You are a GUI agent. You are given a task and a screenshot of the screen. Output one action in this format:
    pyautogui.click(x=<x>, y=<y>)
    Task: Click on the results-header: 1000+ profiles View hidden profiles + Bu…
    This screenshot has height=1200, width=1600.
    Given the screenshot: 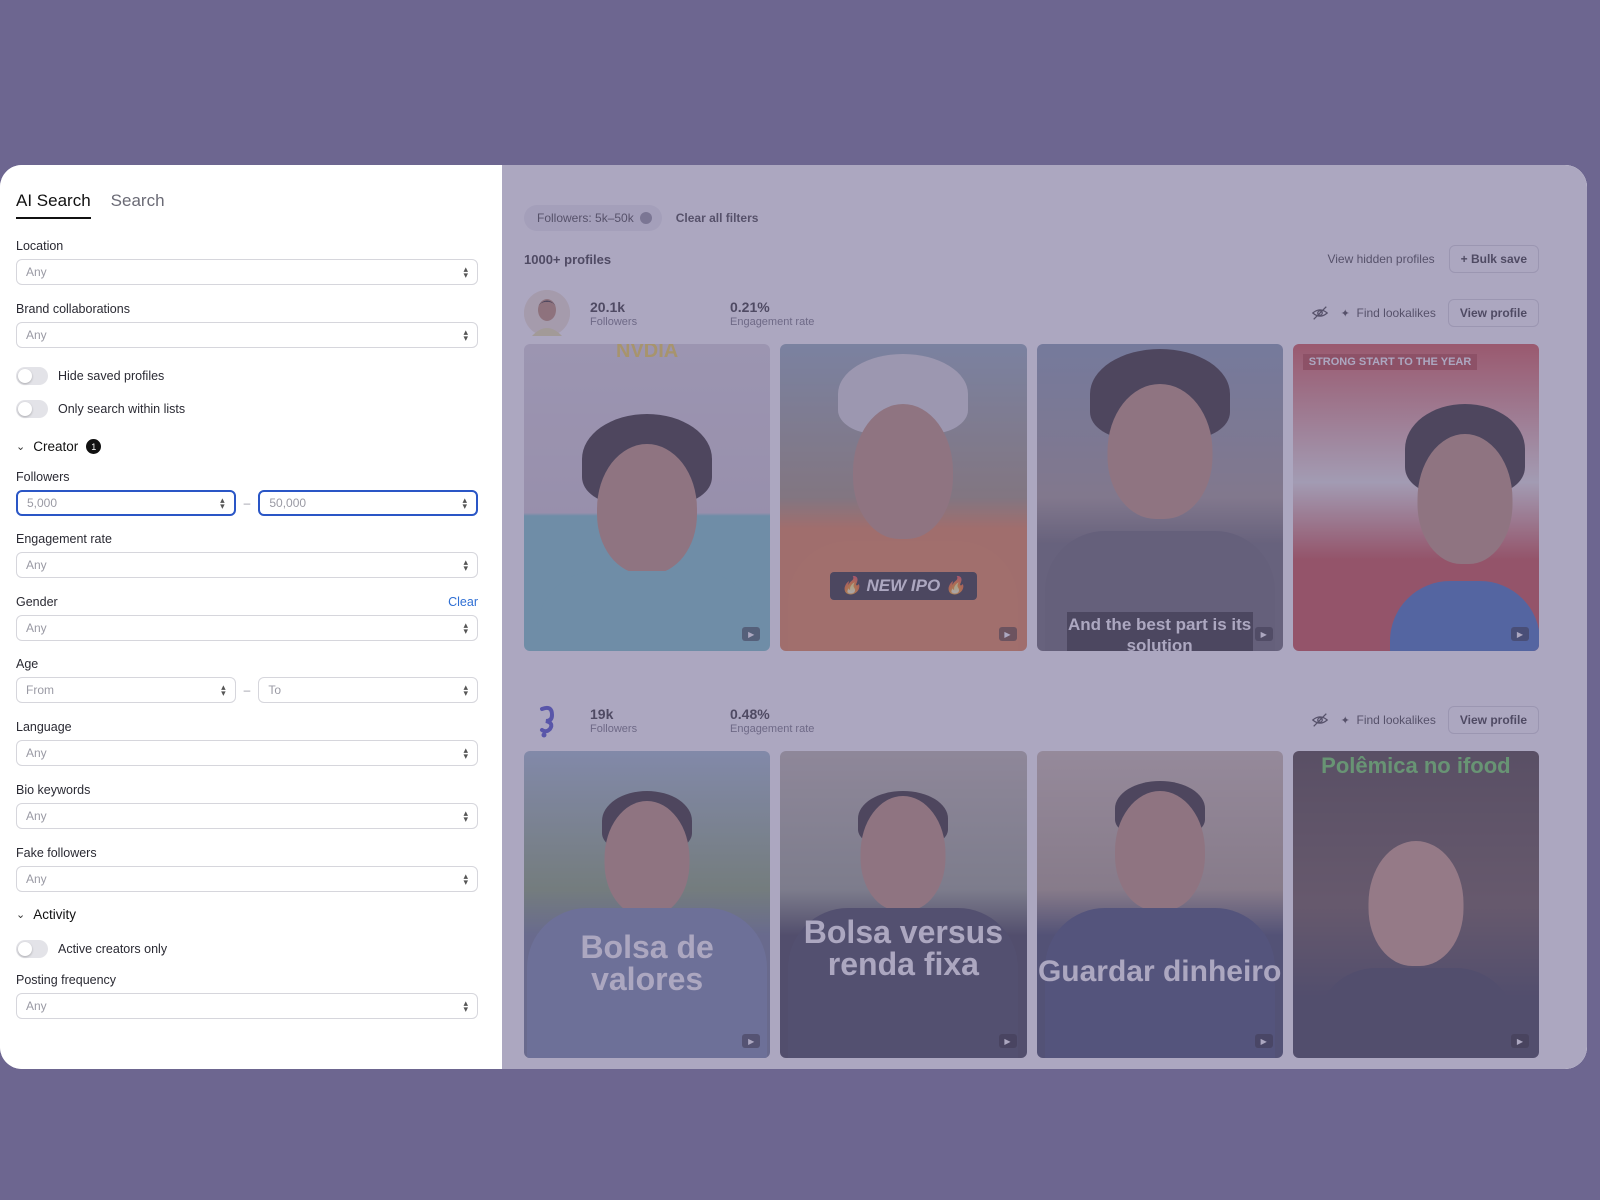 What is the action you would take?
    pyautogui.click(x=1031, y=259)
    